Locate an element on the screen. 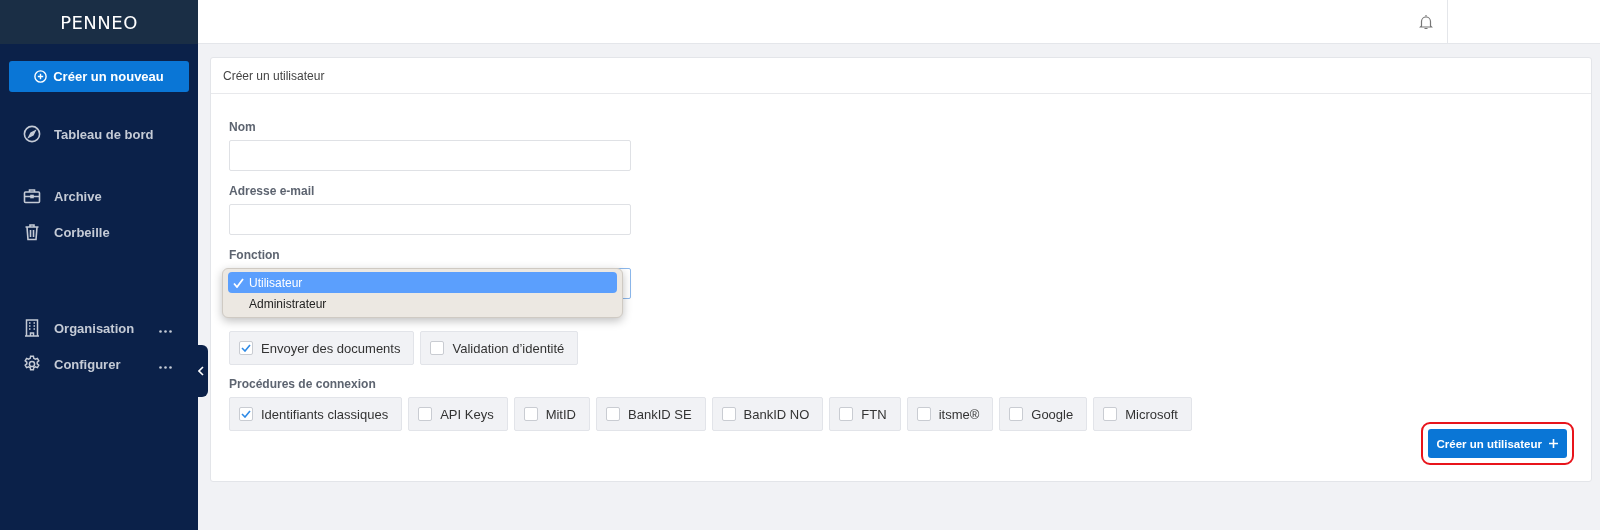 This screenshot has width=1600, height=530. nav-item: Configurer is located at coordinates (99, 364).